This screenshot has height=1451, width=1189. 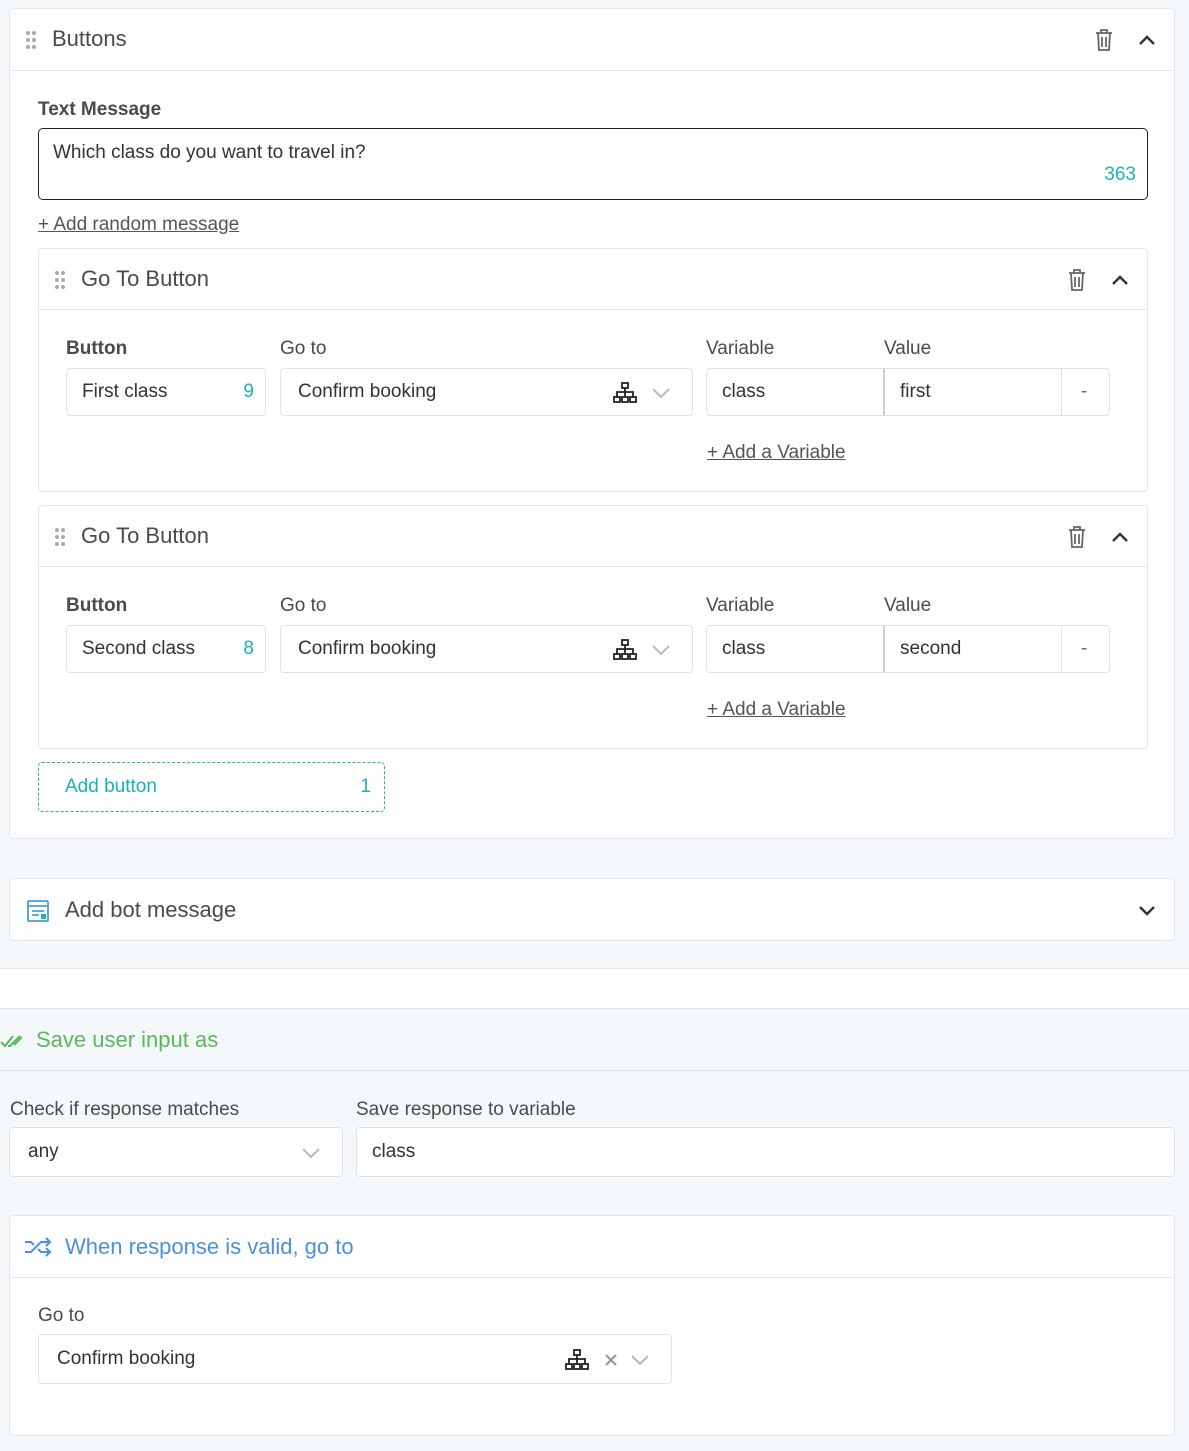 What do you see at coordinates (972, 649) in the screenshot?
I see `value-input: second` at bounding box center [972, 649].